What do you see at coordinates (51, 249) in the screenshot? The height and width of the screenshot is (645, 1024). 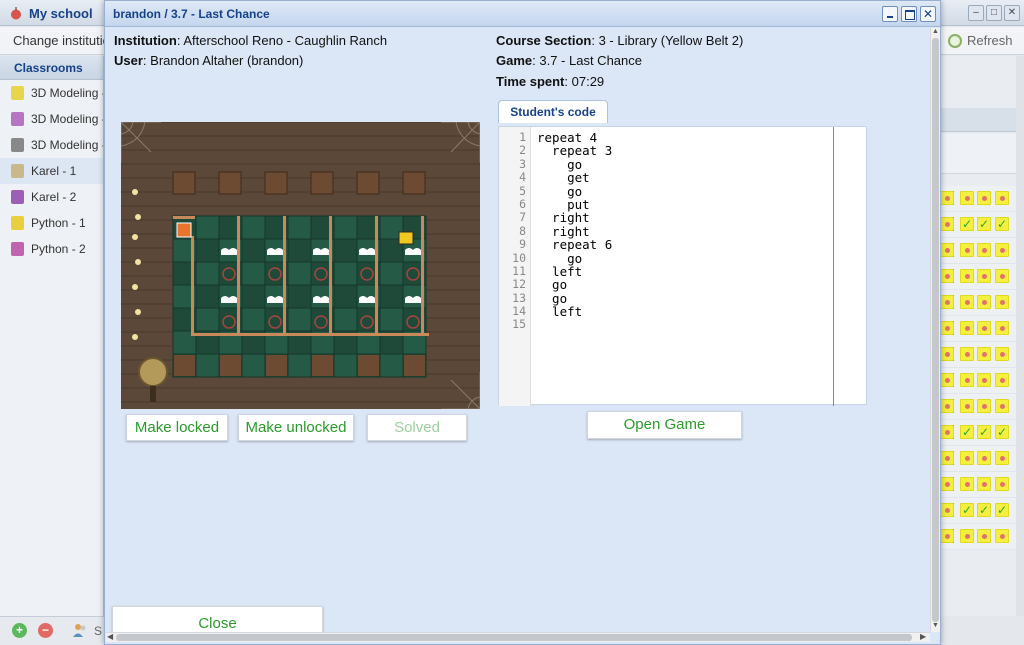 I see `sidebar-item-python-2: Python - 2` at bounding box center [51, 249].